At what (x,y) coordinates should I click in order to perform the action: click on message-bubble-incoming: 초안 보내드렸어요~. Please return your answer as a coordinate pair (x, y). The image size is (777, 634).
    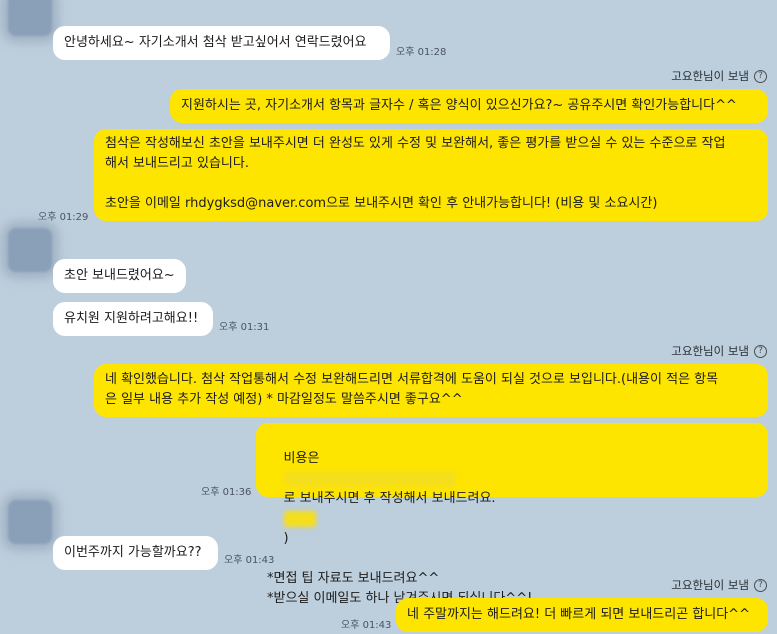
    Looking at the image, I should click on (119, 276).